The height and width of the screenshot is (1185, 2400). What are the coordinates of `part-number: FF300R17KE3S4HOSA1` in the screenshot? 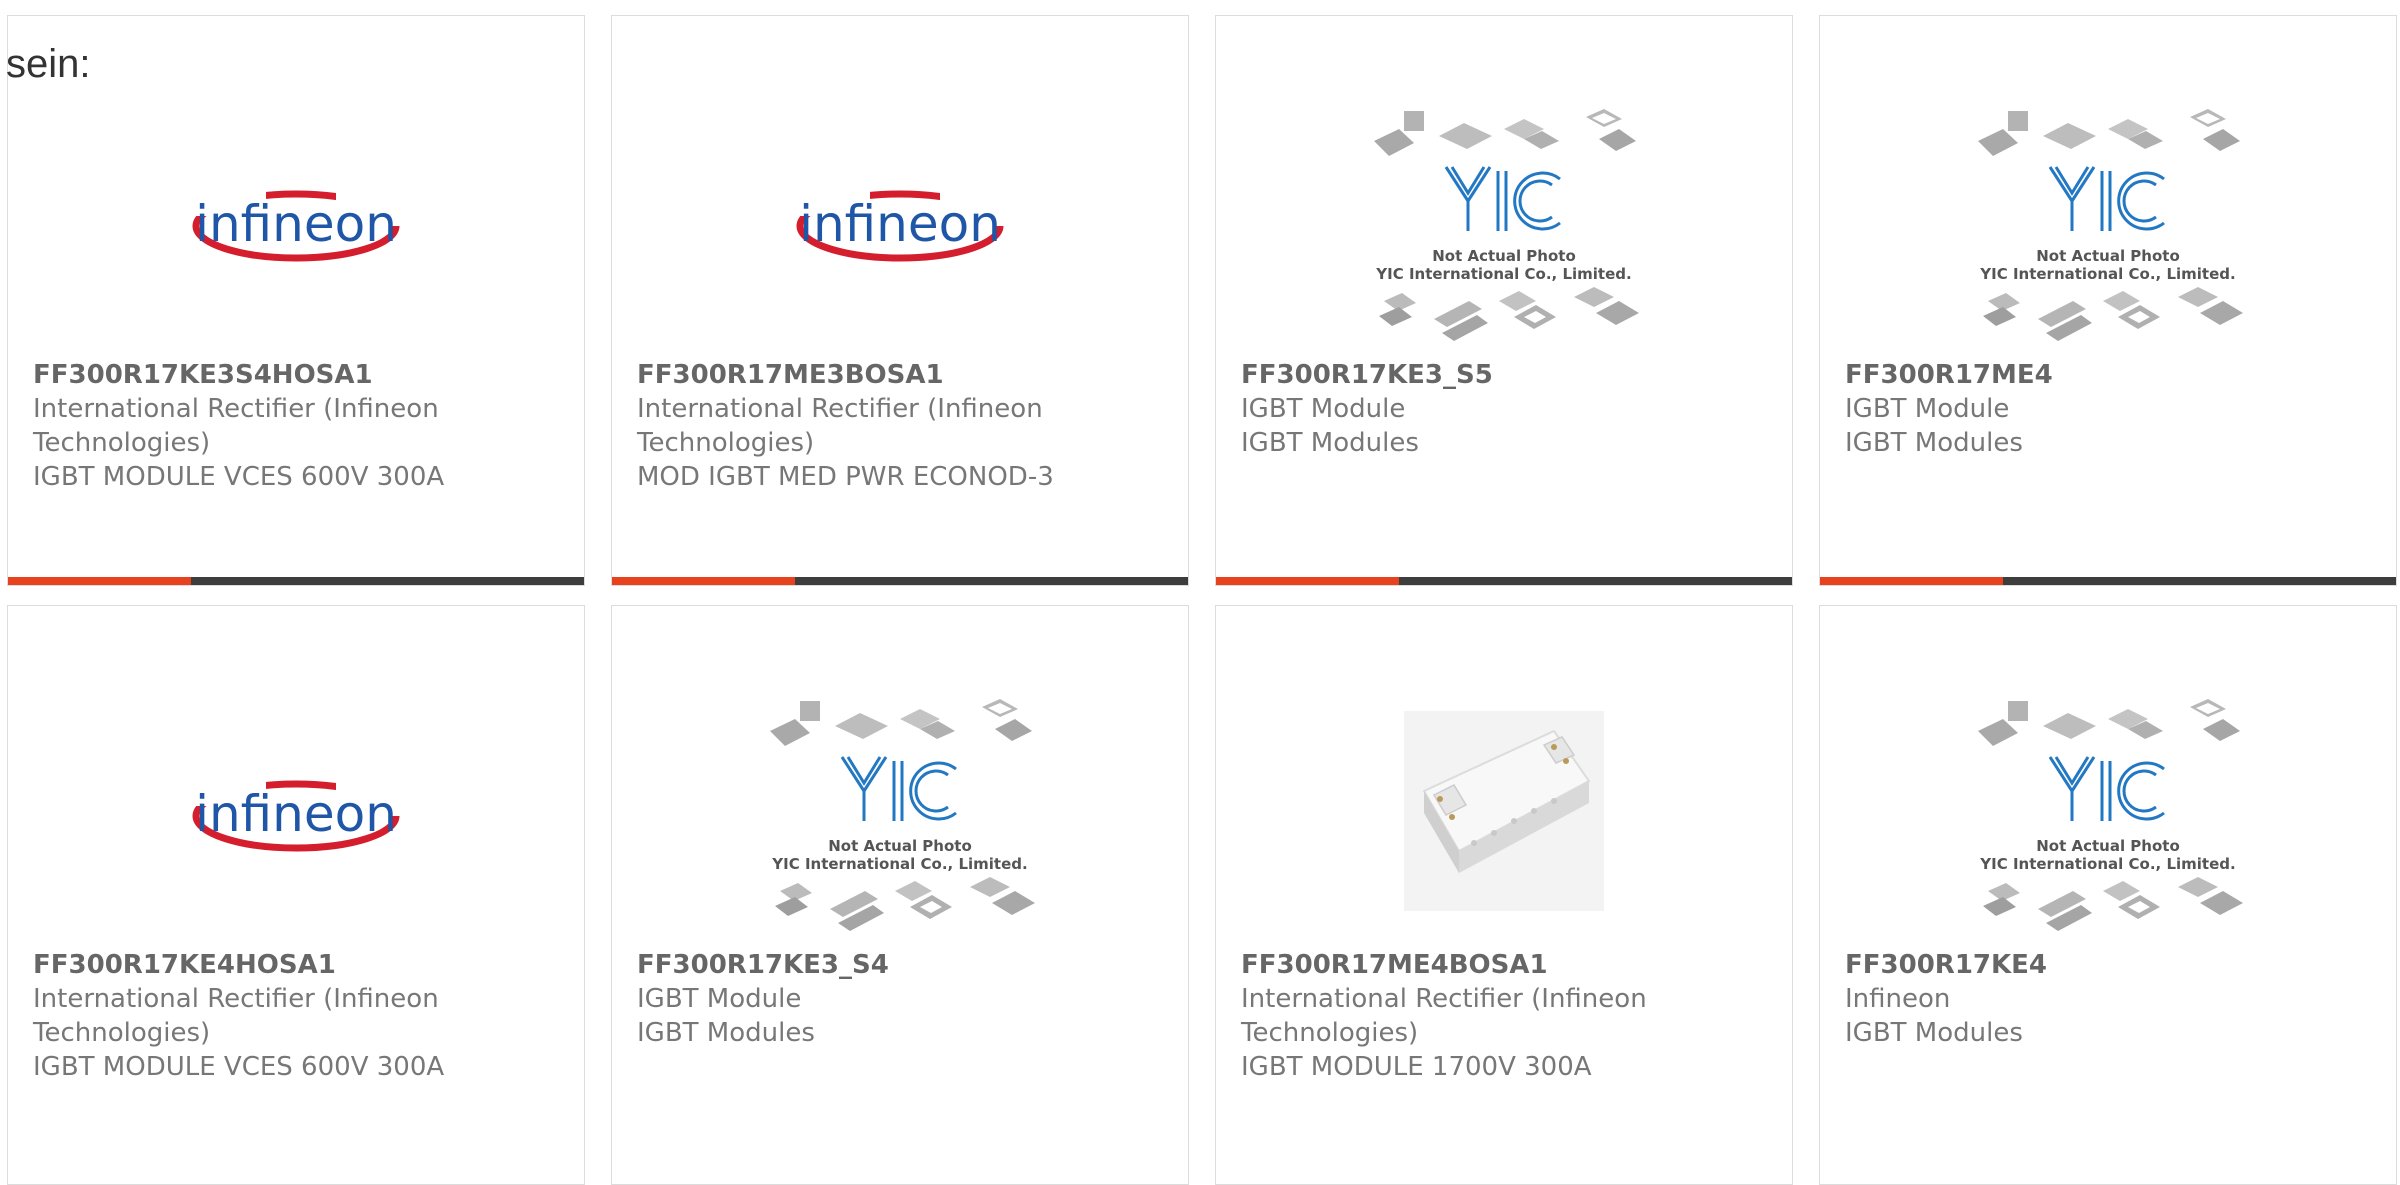 It's located at (298, 375).